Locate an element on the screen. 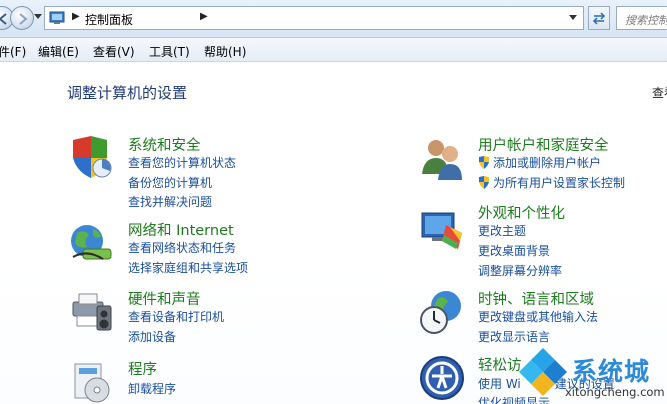  category-hardware-sound: 硬件和声音 is located at coordinates (164, 298).